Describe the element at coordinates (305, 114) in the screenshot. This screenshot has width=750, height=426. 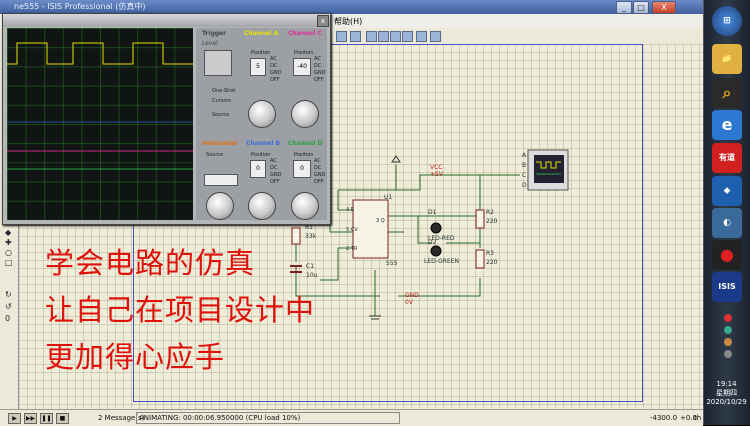
I see `channel-c-volts-knob` at that location.